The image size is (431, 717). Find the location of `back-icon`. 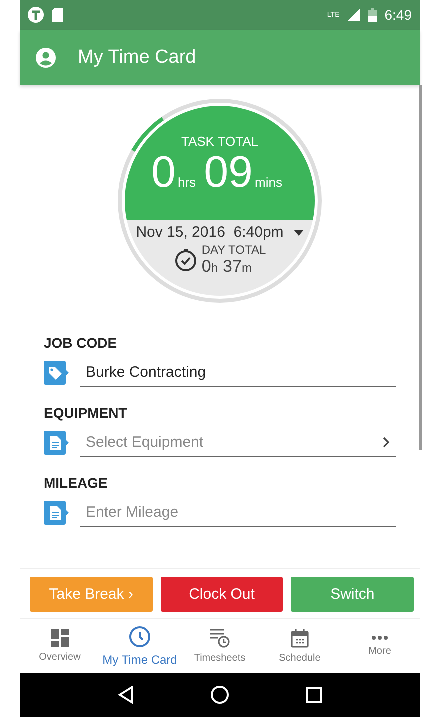

back-icon is located at coordinates (126, 695).